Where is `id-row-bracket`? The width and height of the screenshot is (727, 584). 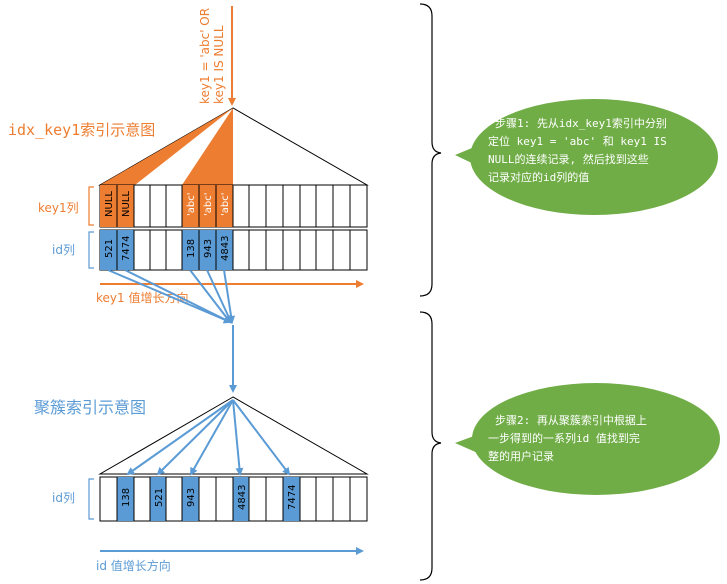
id-row-bracket is located at coordinates (91, 250).